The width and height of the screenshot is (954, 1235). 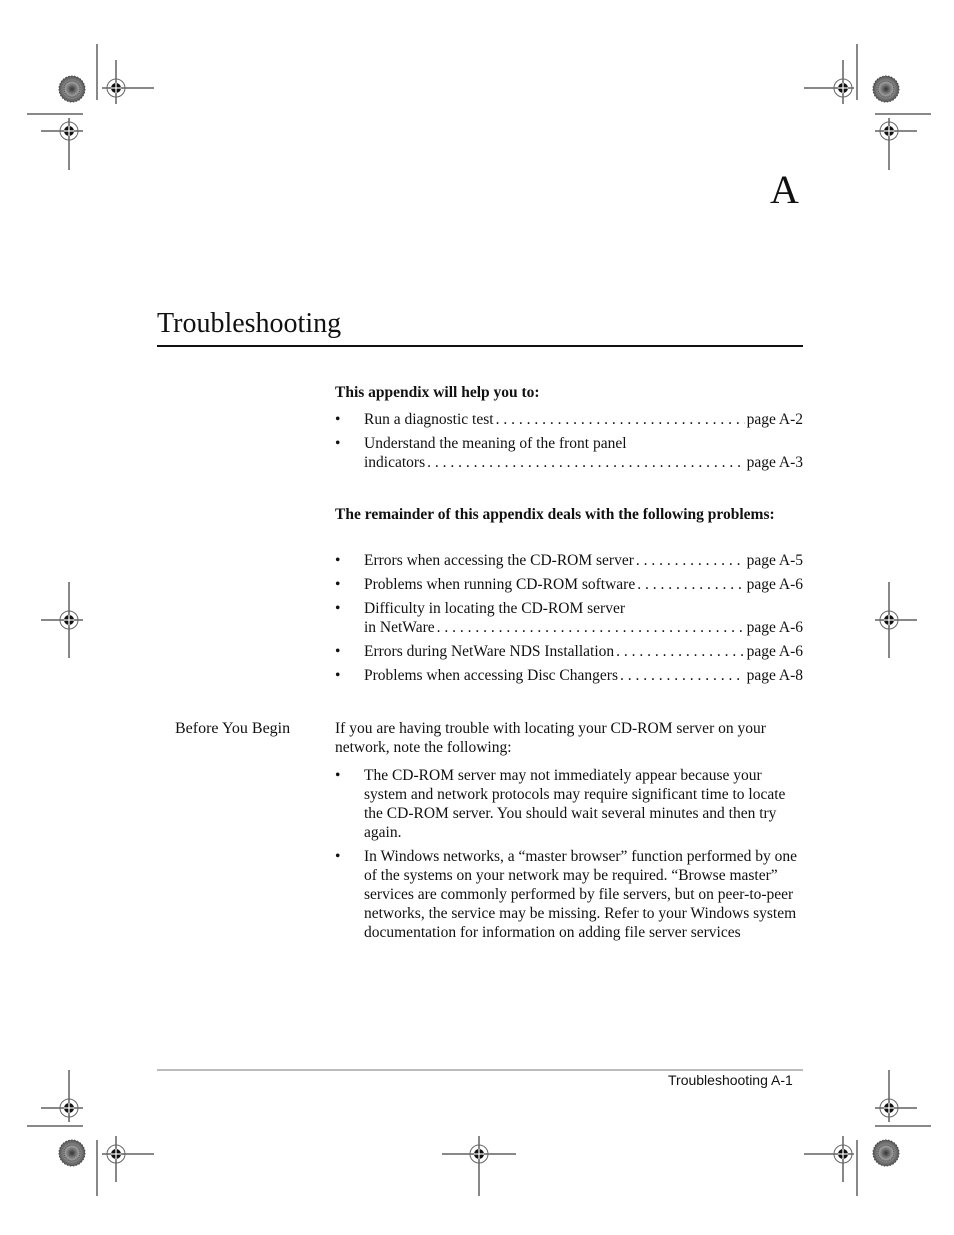 What do you see at coordinates (775, 560) in the screenshot?
I see `page-reference: page A-5` at bounding box center [775, 560].